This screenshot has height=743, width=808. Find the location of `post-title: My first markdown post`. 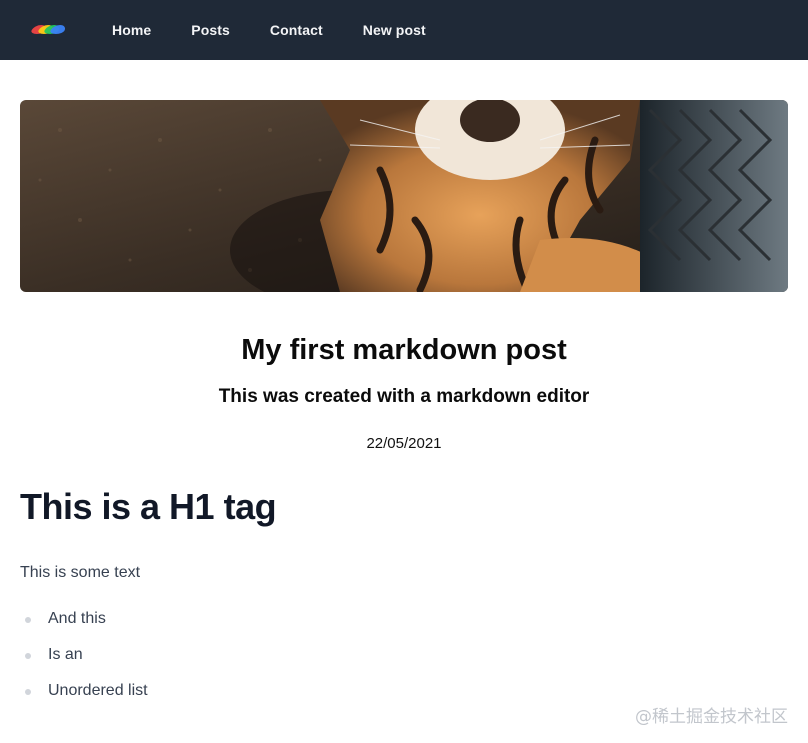

post-title: My first markdown post is located at coordinates (404, 350).